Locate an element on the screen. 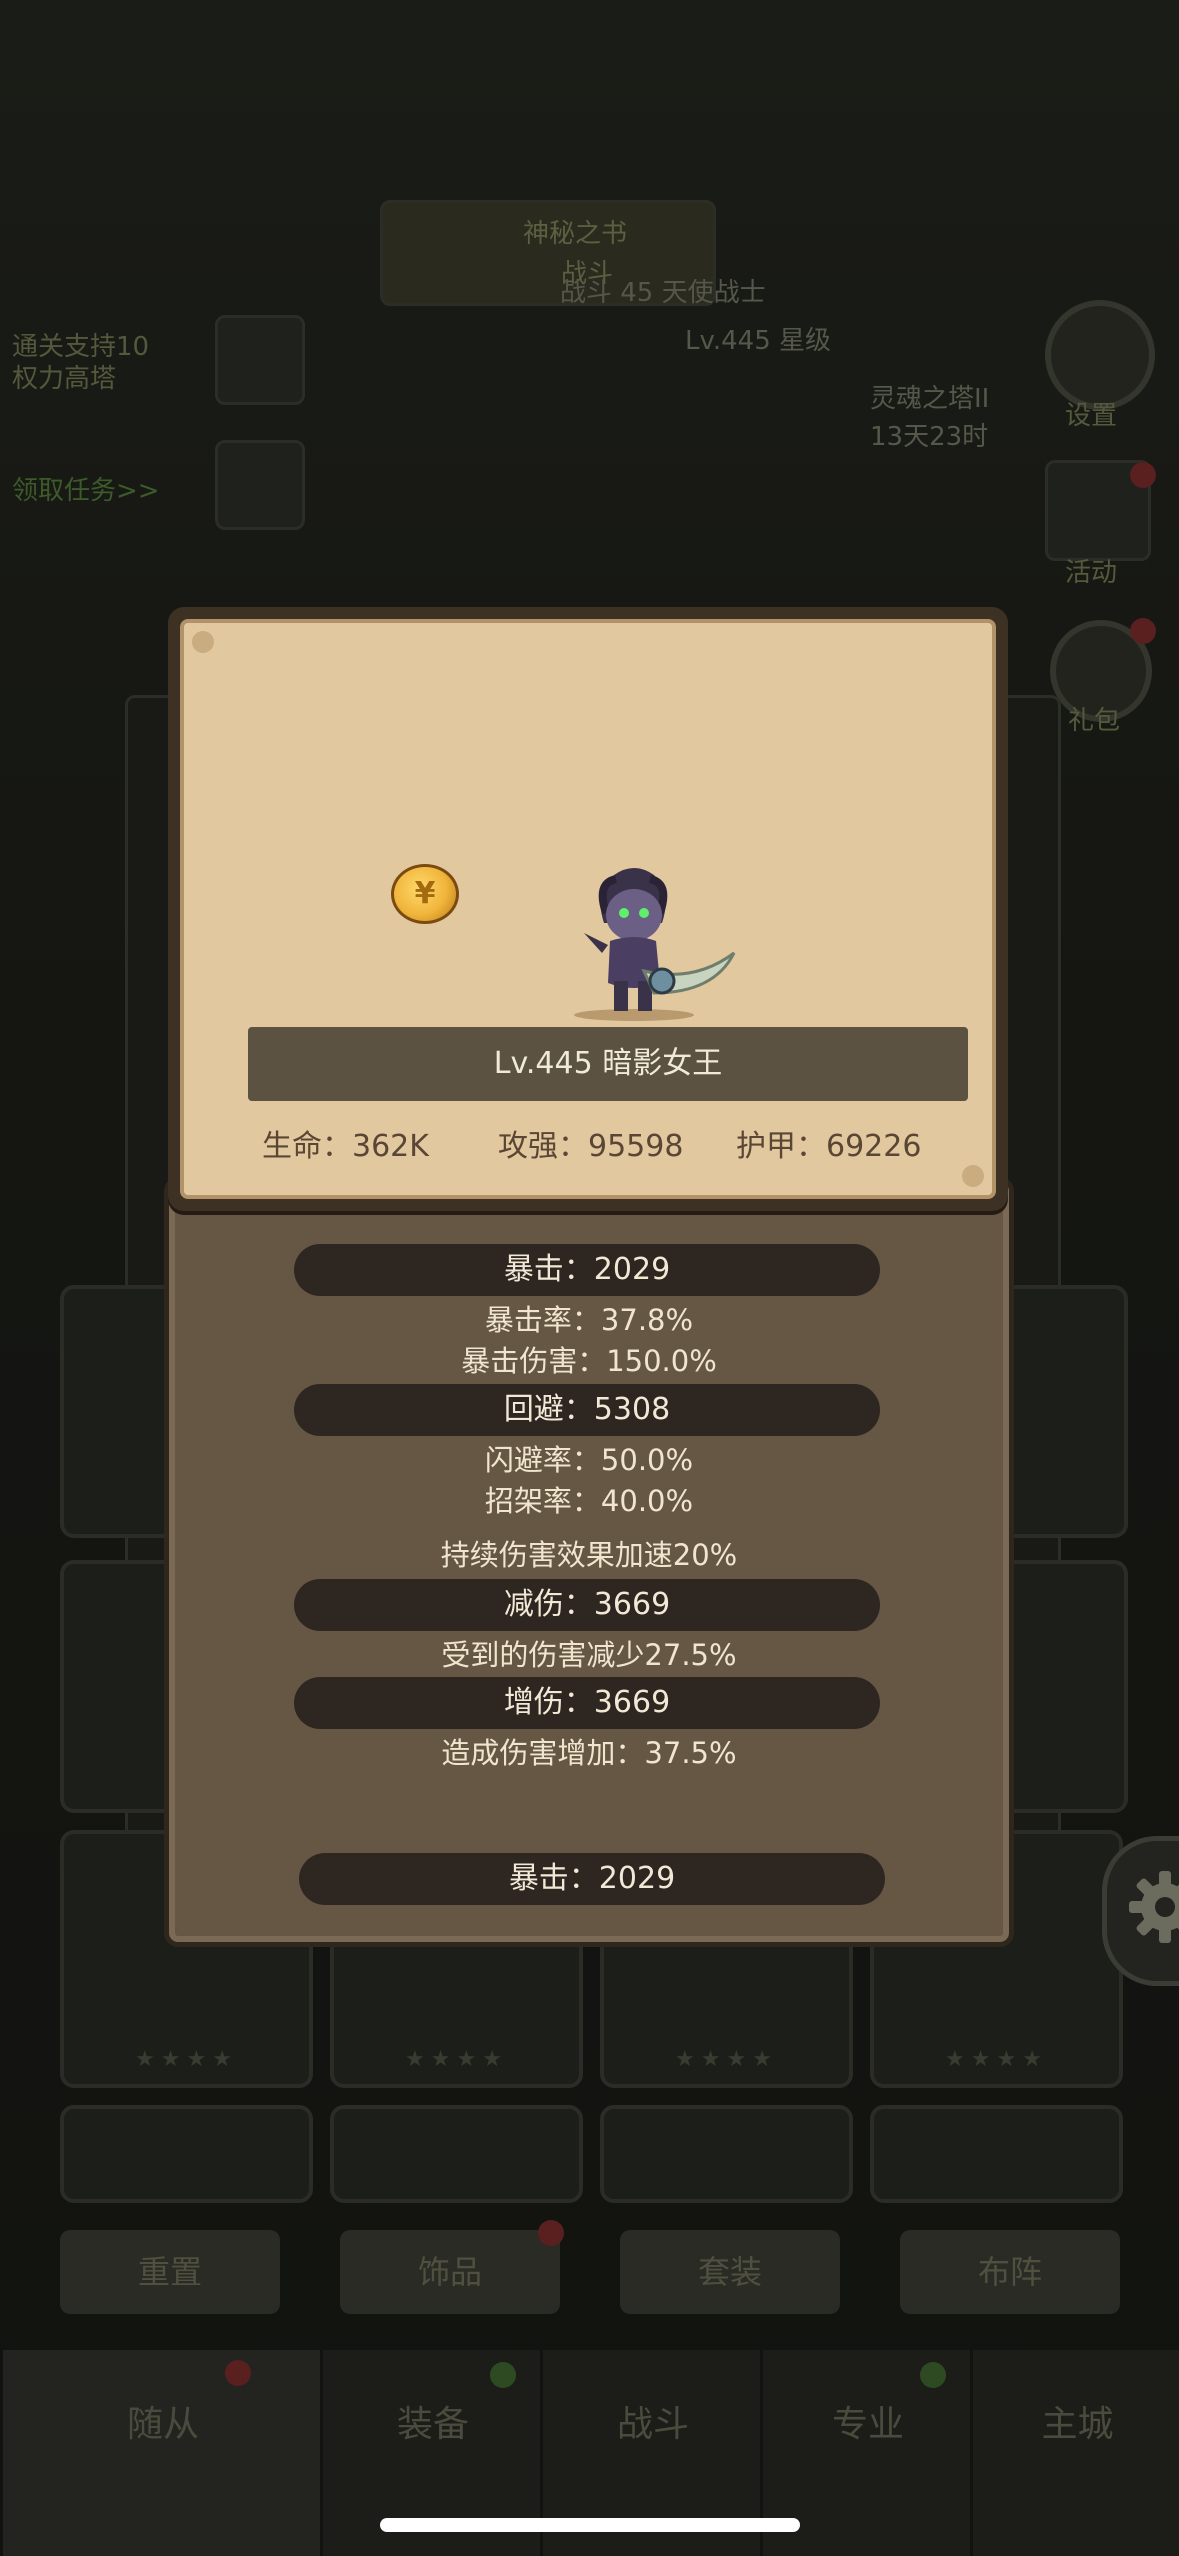 Image resolution: width=1179 pixels, height=2556 pixels. damage-dealt-text: 造成伤害增加：37.5% is located at coordinates (589, 1753).